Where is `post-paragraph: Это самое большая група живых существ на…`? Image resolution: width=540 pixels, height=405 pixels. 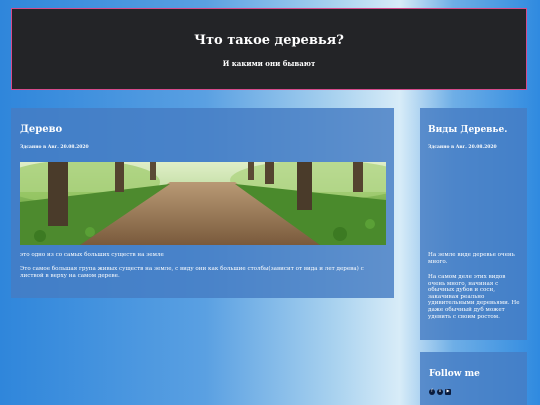 post-paragraph: Это самое большая група живых существ на… is located at coordinates (192, 272).